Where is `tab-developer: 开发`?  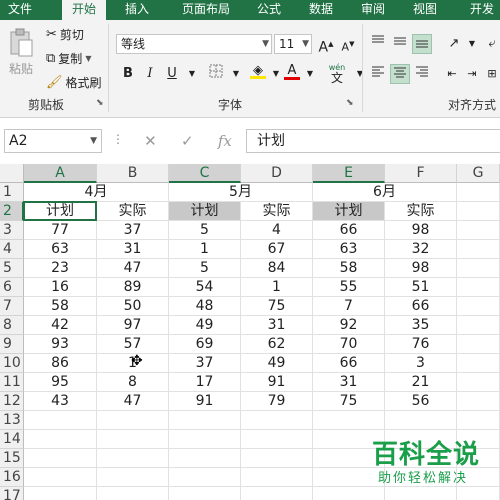 tab-developer: 开发 is located at coordinates (481, 10).